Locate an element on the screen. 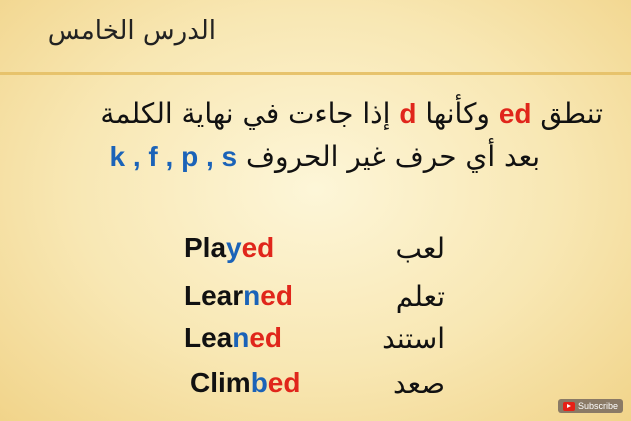 The width and height of the screenshot is (631, 421). rule-text-mid: وكأنها is located at coordinates (457, 113).